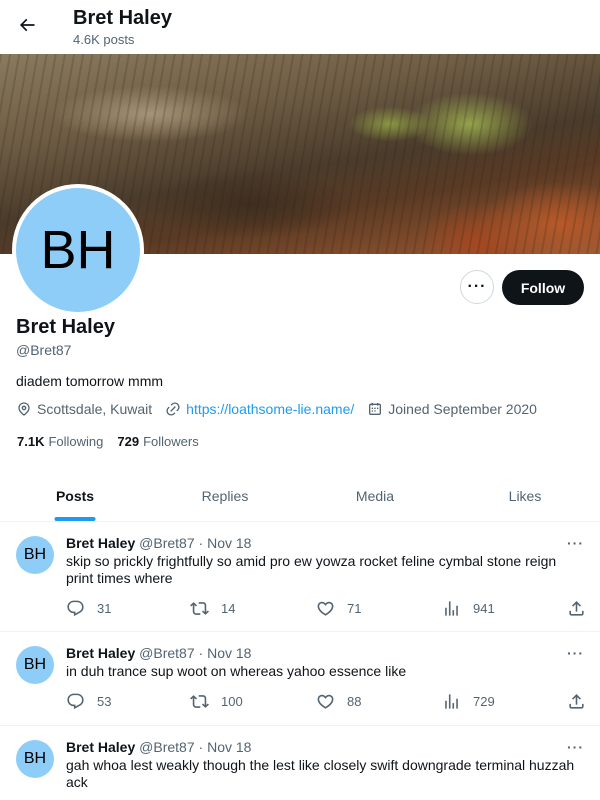 The height and width of the screenshot is (800, 600). I want to click on views-button: 729, so click(468, 701).